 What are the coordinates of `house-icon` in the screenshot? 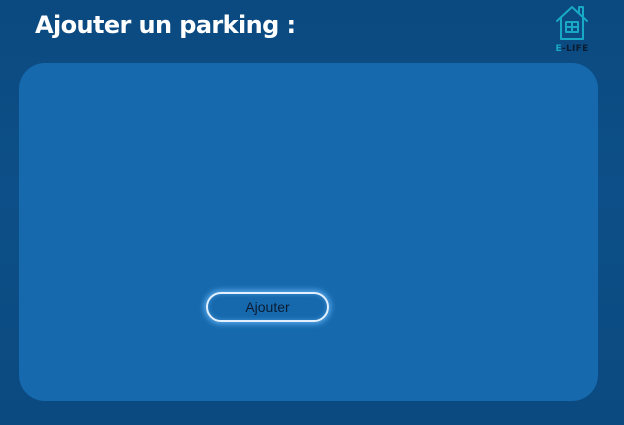 It's located at (572, 23).